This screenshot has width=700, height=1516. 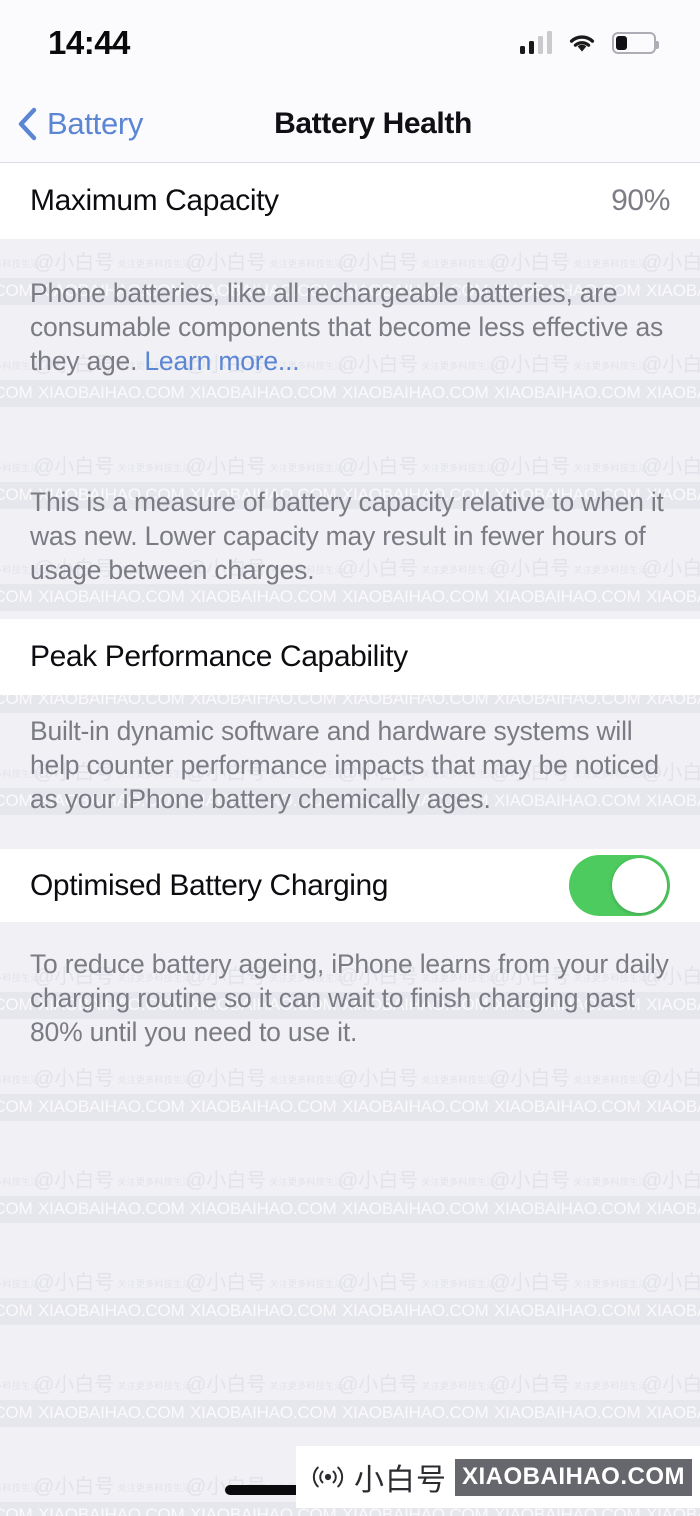 What do you see at coordinates (209, 885) in the screenshot?
I see `optimised-charging-label: Optimised Battery Charging` at bounding box center [209, 885].